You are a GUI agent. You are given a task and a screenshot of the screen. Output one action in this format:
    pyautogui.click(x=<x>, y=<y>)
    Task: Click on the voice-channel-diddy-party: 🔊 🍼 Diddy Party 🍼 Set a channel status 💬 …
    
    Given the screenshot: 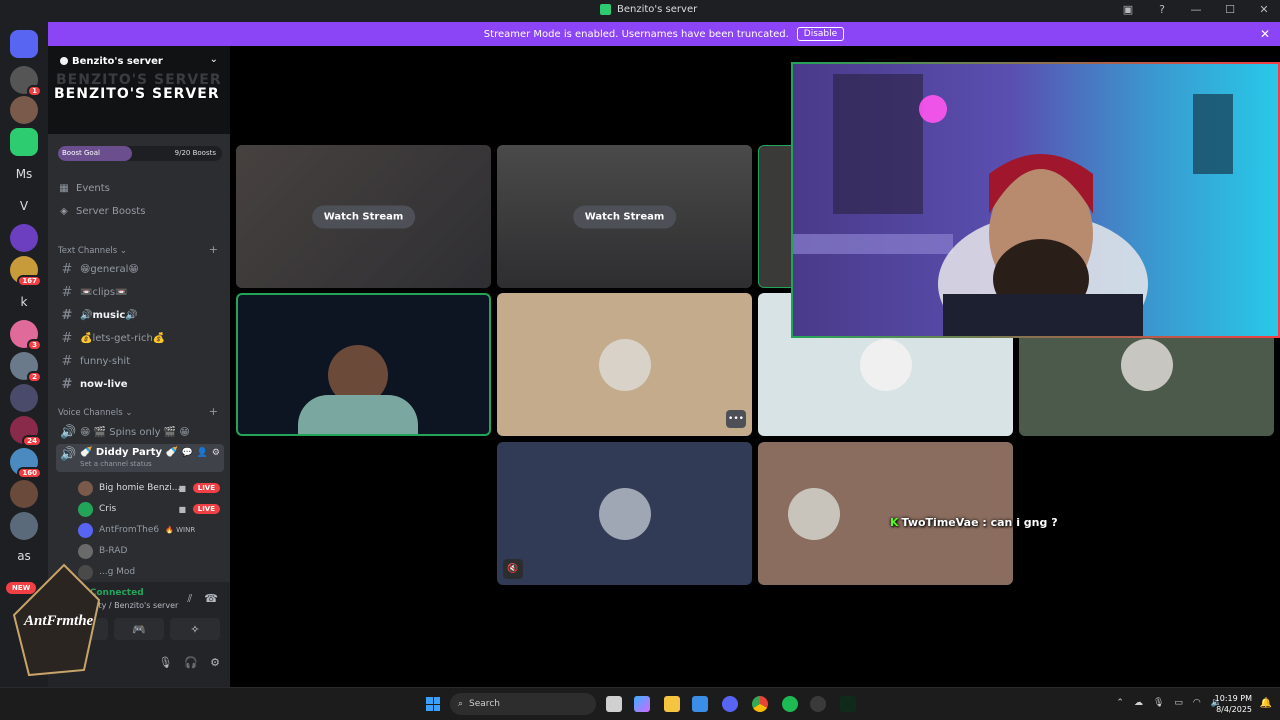 What is the action you would take?
    pyautogui.click(x=140, y=458)
    